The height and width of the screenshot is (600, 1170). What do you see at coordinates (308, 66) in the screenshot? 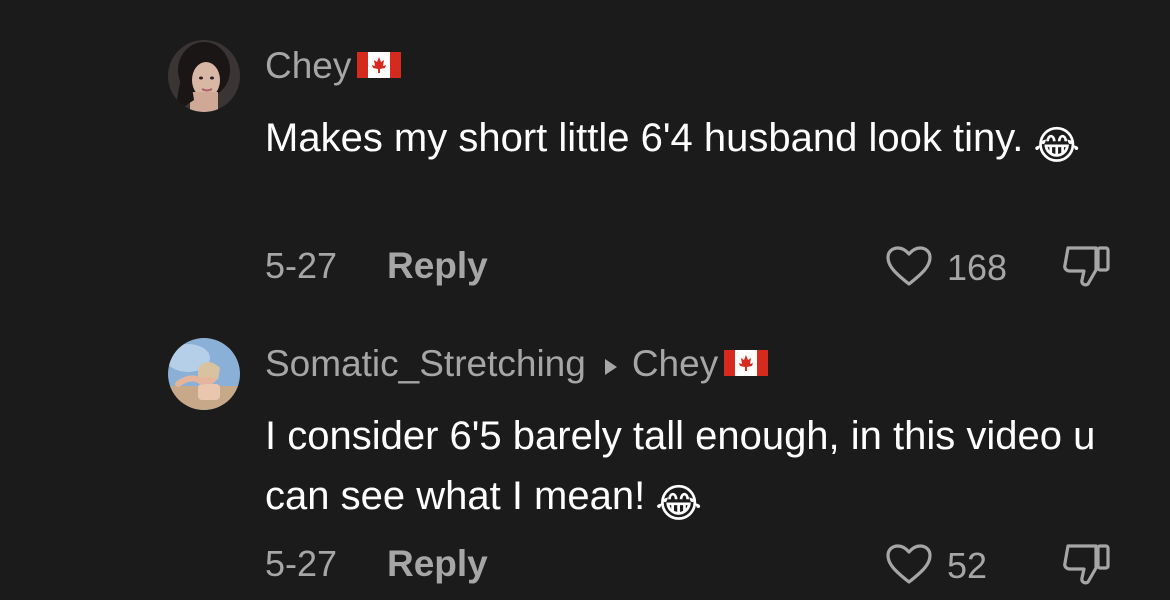
I see `username: Chey` at bounding box center [308, 66].